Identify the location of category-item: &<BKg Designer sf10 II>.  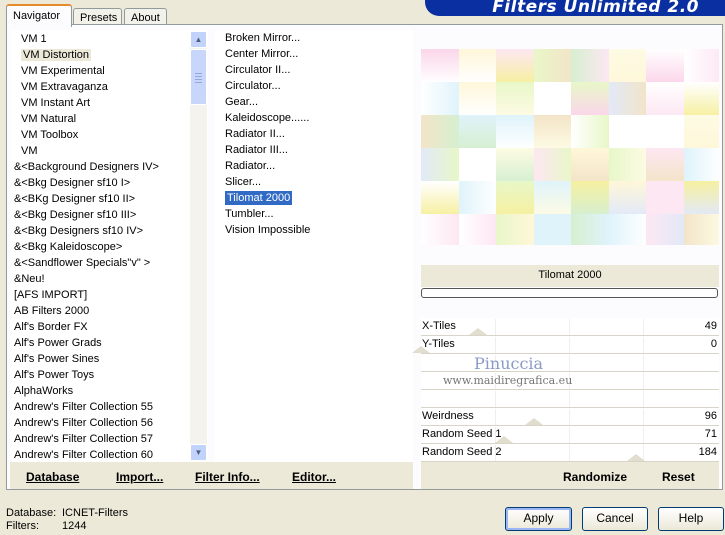
(109, 199).